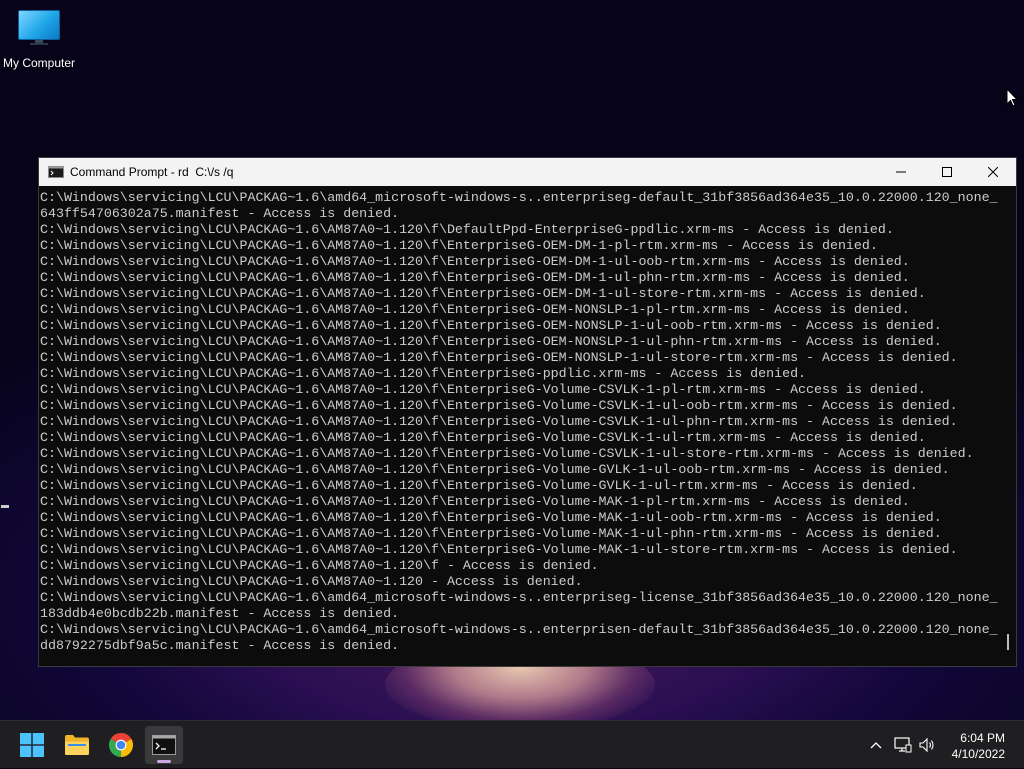 The image size is (1024, 769). I want to click on taskbar-clock: 6:04 PM 4/10/2022, so click(978, 746).